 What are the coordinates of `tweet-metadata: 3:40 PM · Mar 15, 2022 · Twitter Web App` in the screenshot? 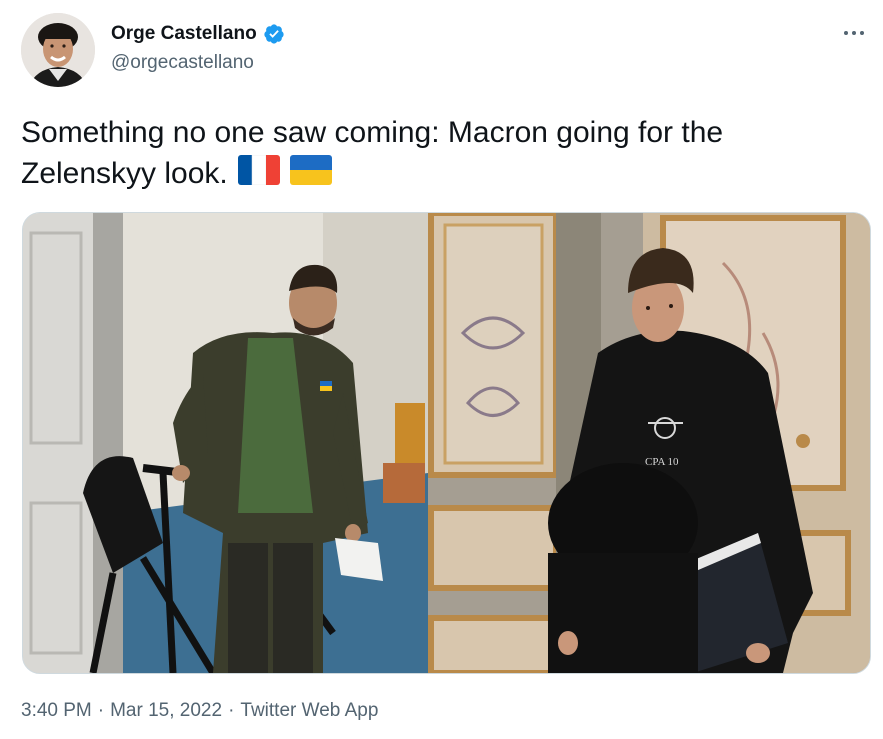 It's located at (199, 711).